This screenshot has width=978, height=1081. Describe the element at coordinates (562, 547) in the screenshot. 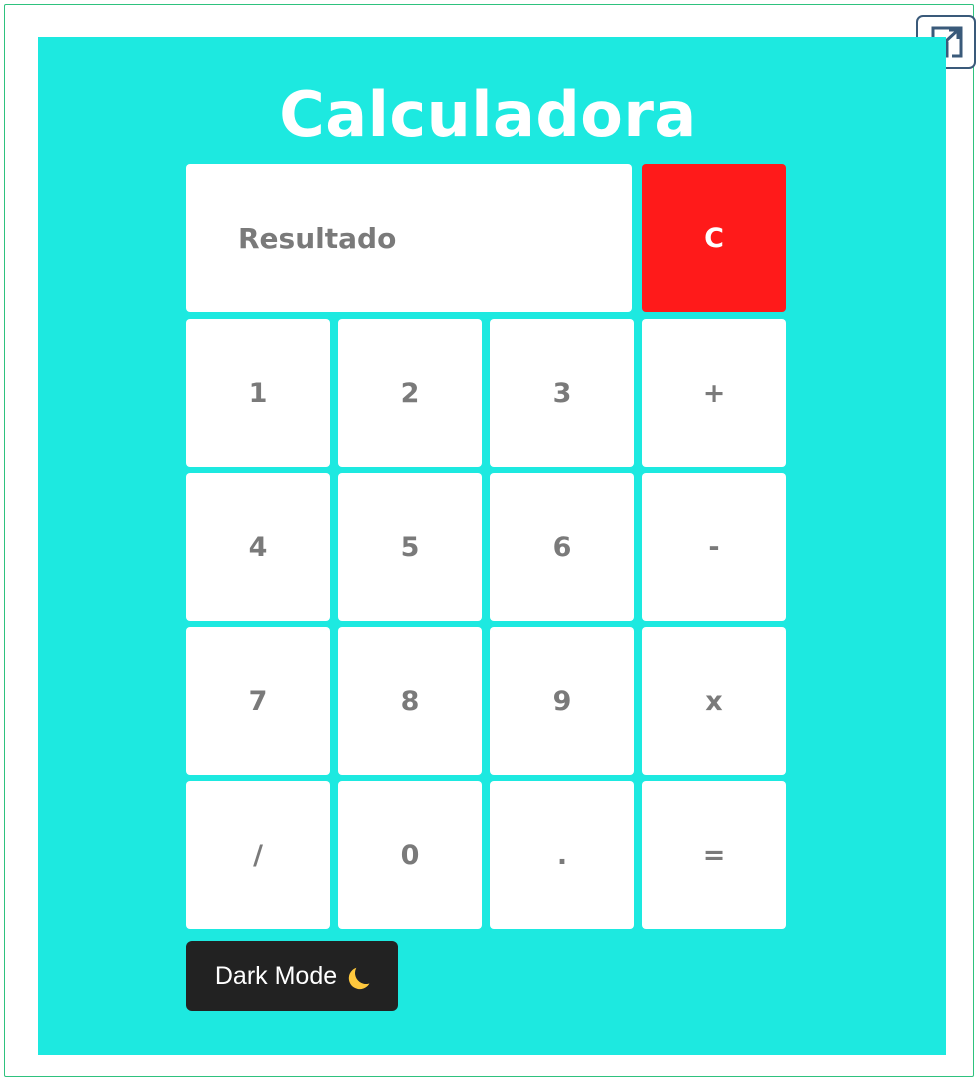

I see `key-6-button: 6` at that location.